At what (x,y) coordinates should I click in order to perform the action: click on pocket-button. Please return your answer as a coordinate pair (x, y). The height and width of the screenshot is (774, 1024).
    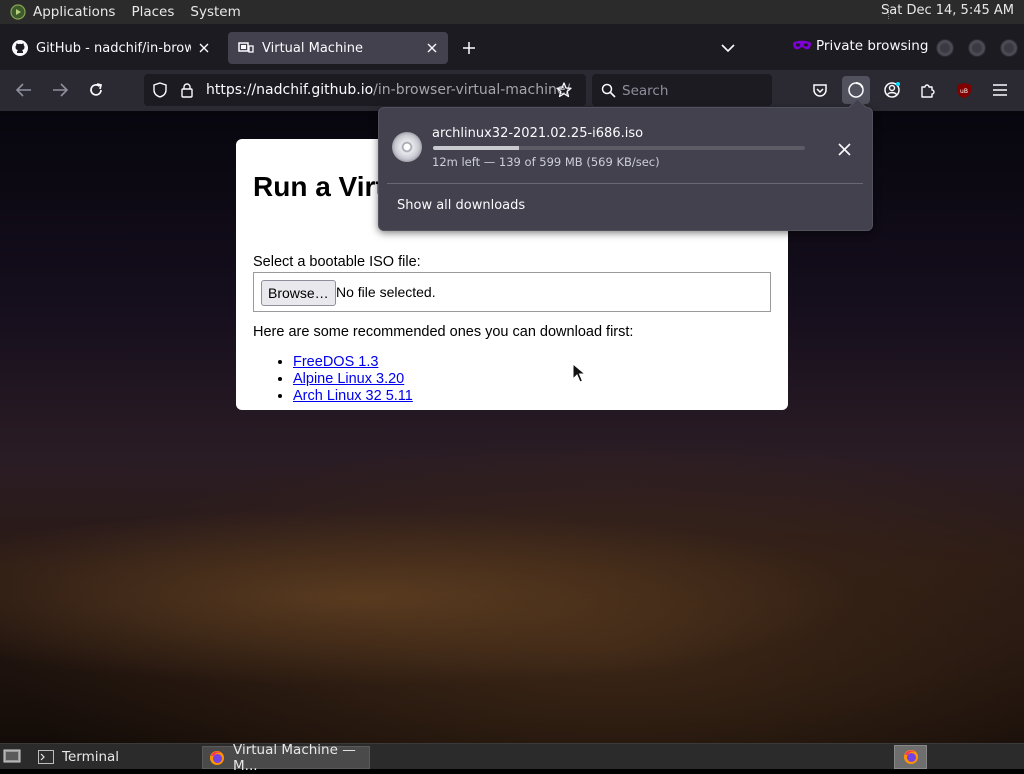
    Looking at the image, I should click on (820, 90).